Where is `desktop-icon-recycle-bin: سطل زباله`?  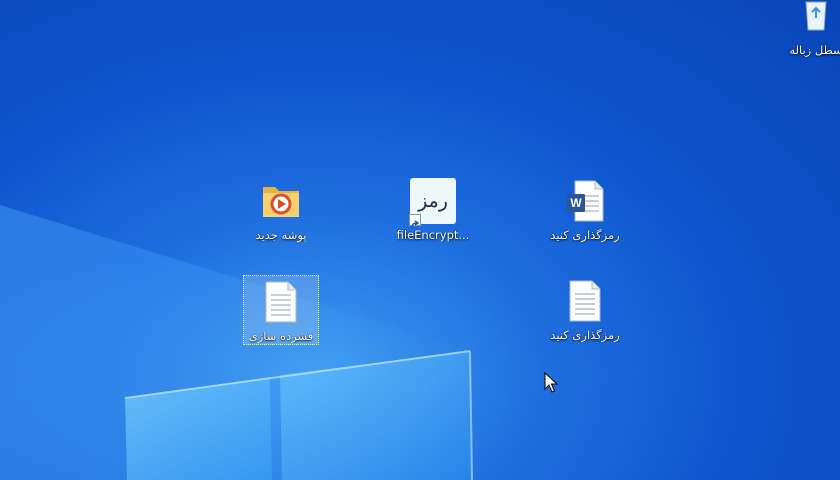 desktop-icon-recycle-bin: سطل زباله is located at coordinates (809, 30).